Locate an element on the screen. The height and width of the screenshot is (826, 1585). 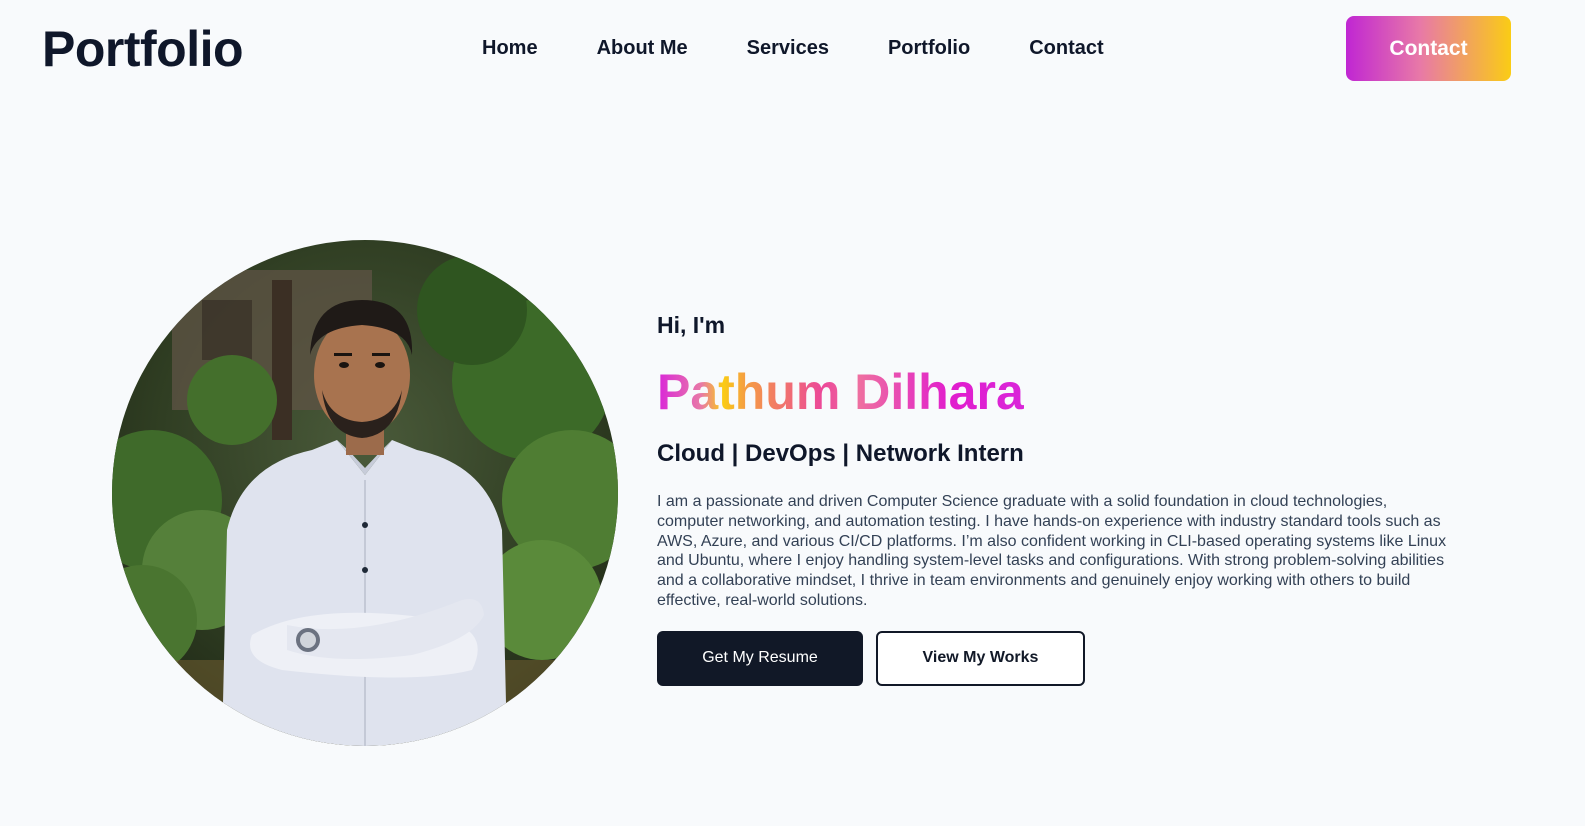
contact-button: Contact is located at coordinates (1428, 48).